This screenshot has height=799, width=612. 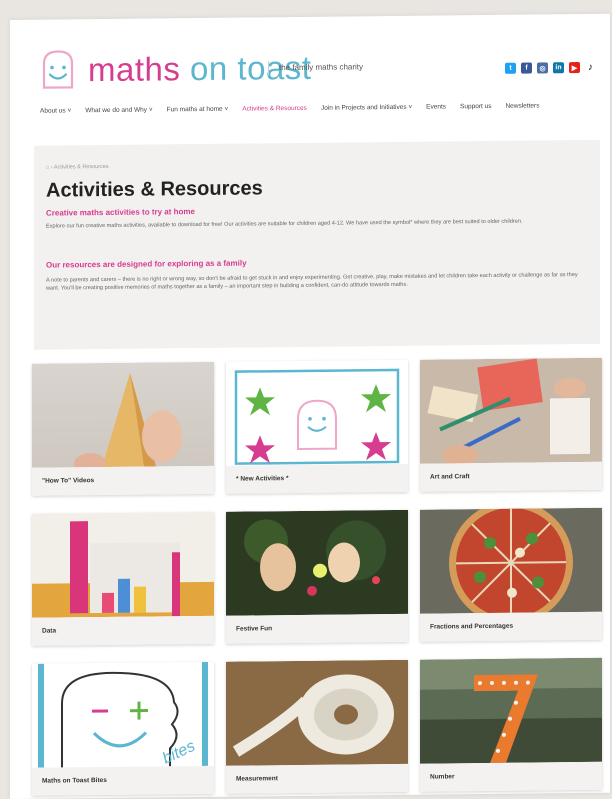 What do you see at coordinates (522, 105) in the screenshot?
I see `nav-item-newsletters: Newsletters` at bounding box center [522, 105].